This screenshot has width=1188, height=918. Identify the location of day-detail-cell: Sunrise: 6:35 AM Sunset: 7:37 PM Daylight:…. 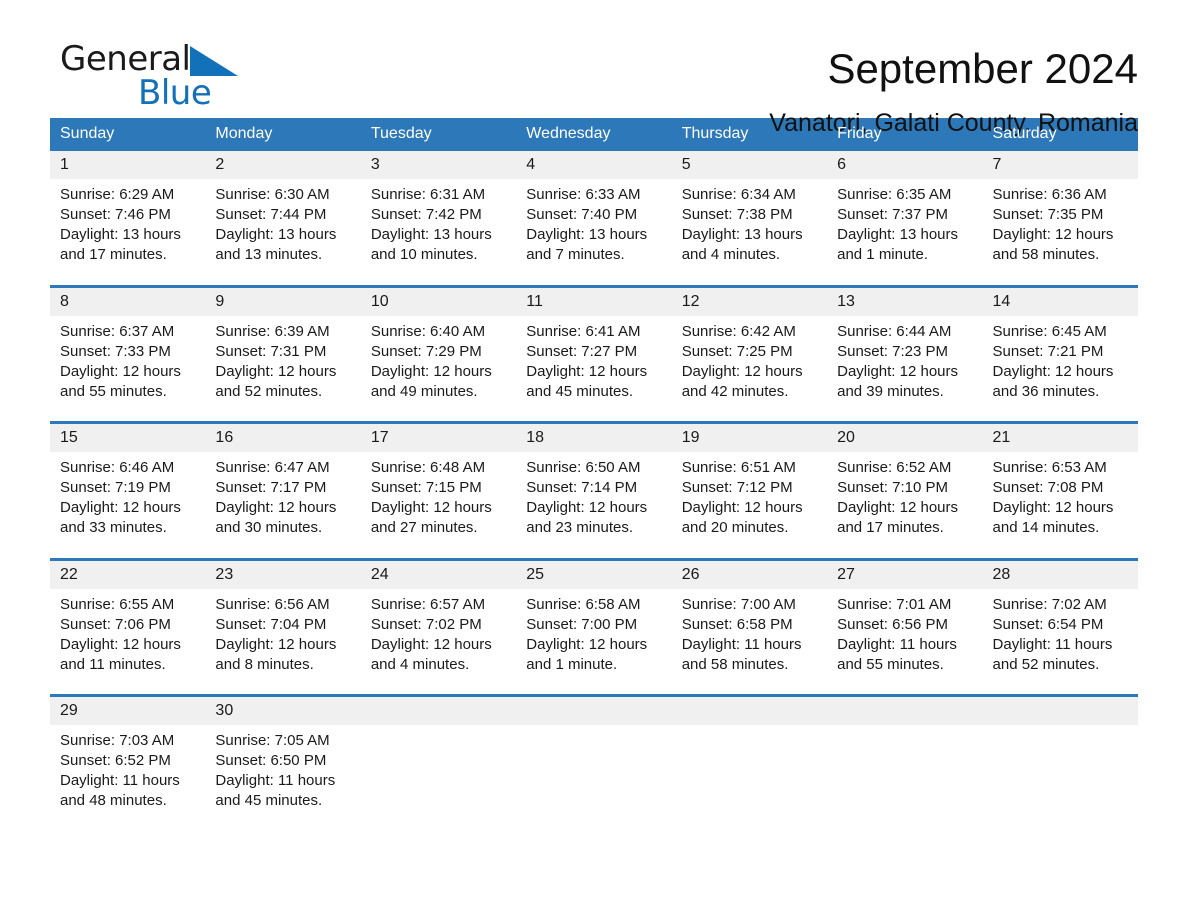
(905, 232).